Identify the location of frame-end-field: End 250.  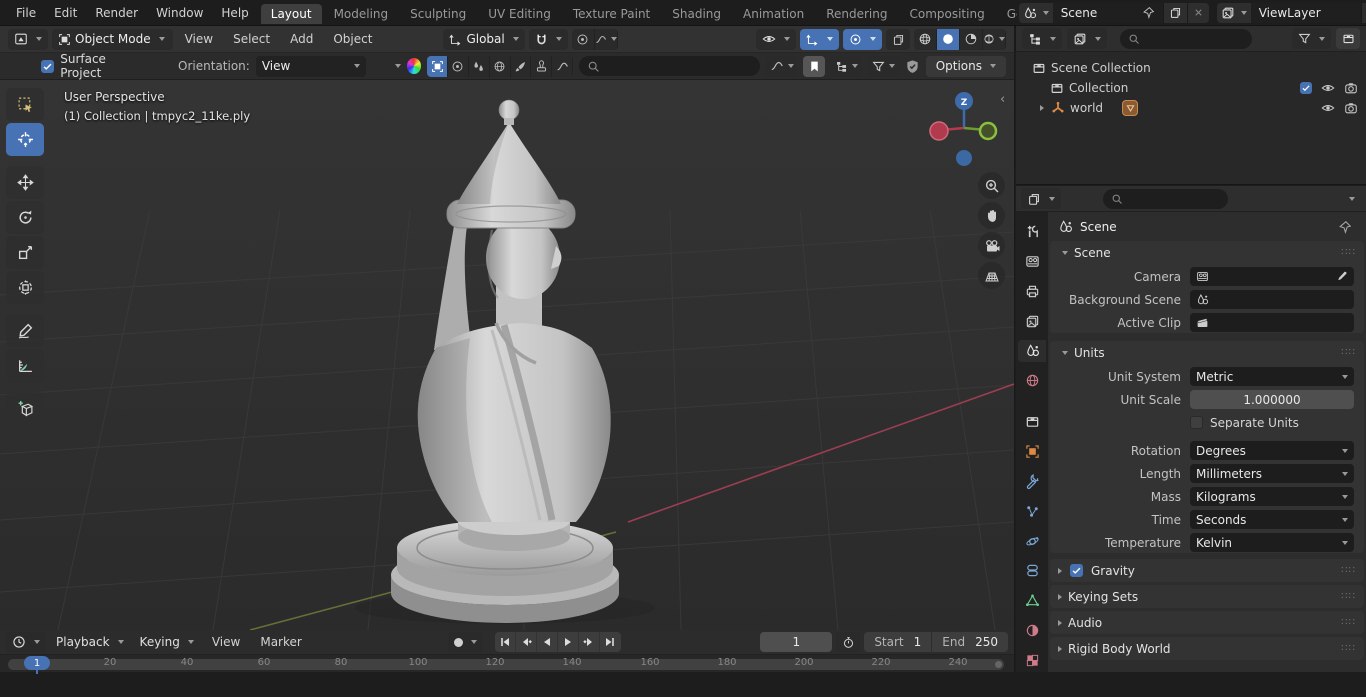
(969, 642).